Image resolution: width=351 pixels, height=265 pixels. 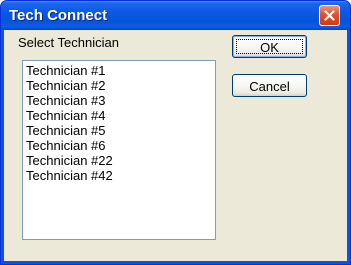 I want to click on cancel-button-label: Cancel, so click(x=269, y=86).